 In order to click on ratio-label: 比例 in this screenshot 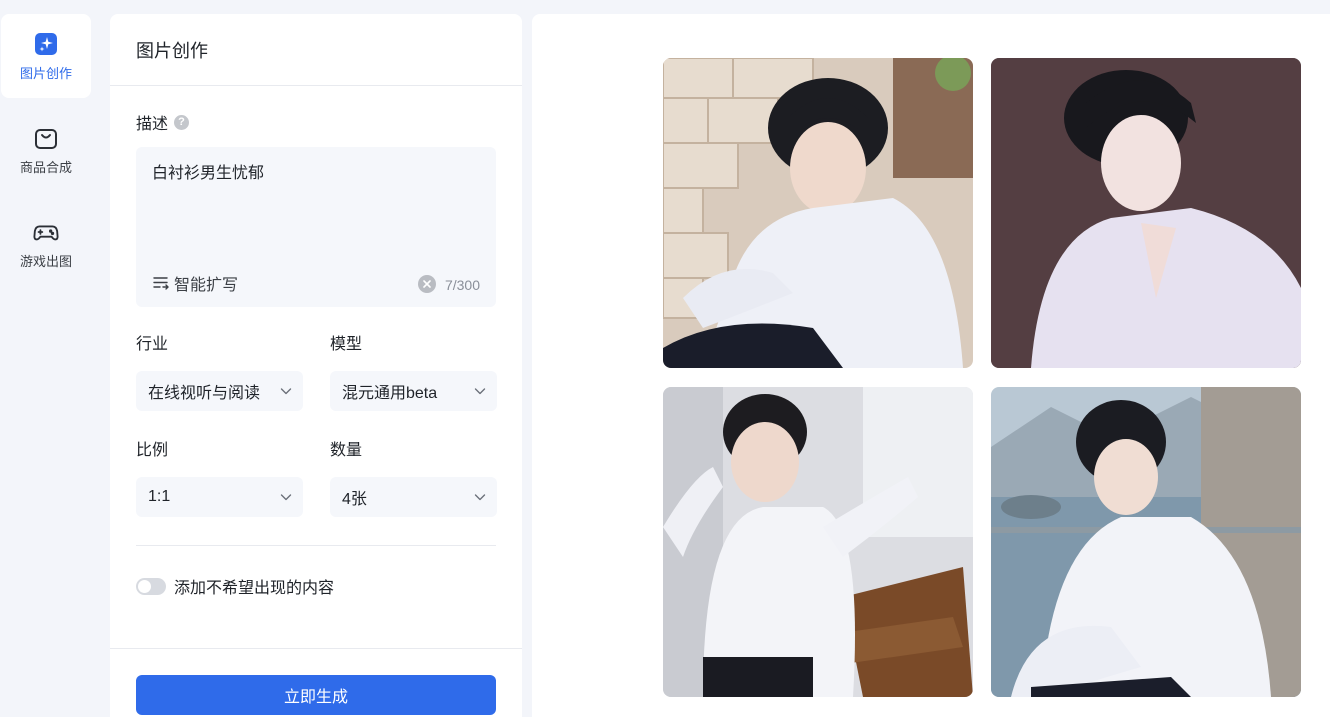, I will do `click(152, 450)`.